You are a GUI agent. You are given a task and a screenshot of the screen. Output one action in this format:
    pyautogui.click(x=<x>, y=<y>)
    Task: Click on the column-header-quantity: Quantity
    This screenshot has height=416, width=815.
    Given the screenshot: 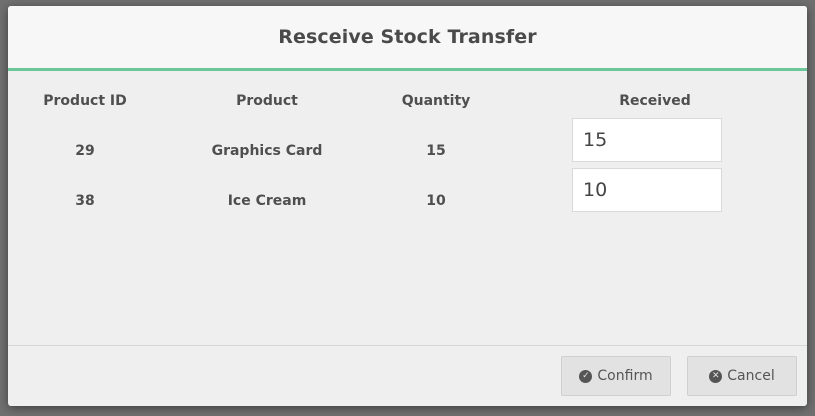 What is the action you would take?
    pyautogui.click(x=436, y=101)
    